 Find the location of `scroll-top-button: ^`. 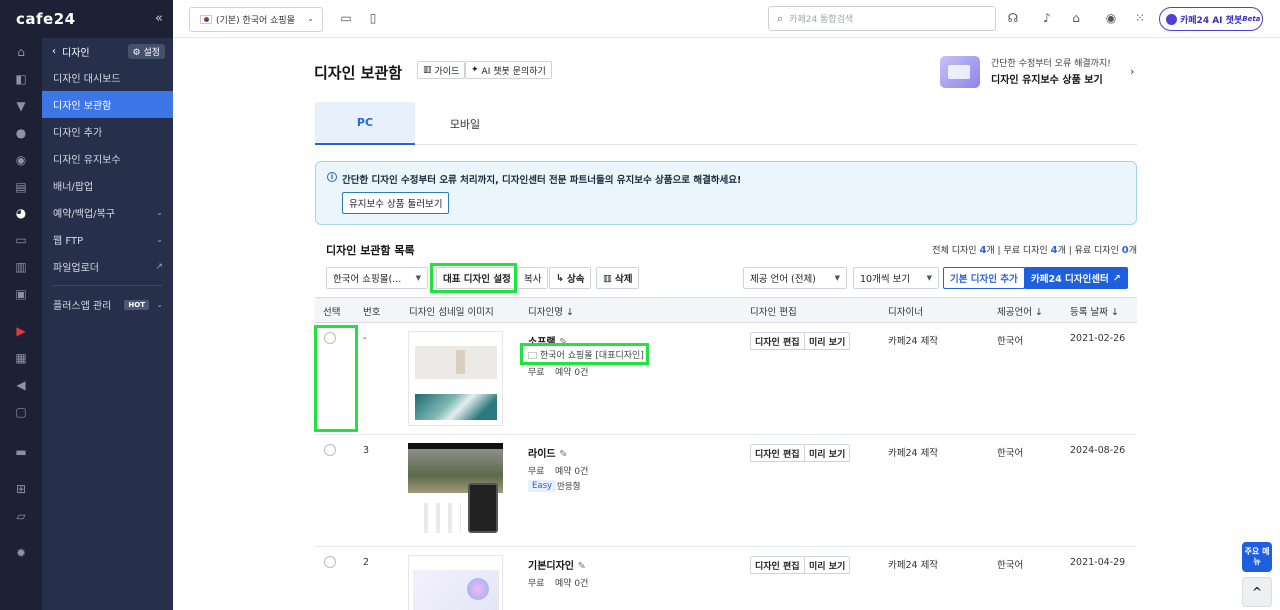

scroll-top-button: ^ is located at coordinates (1257, 592).